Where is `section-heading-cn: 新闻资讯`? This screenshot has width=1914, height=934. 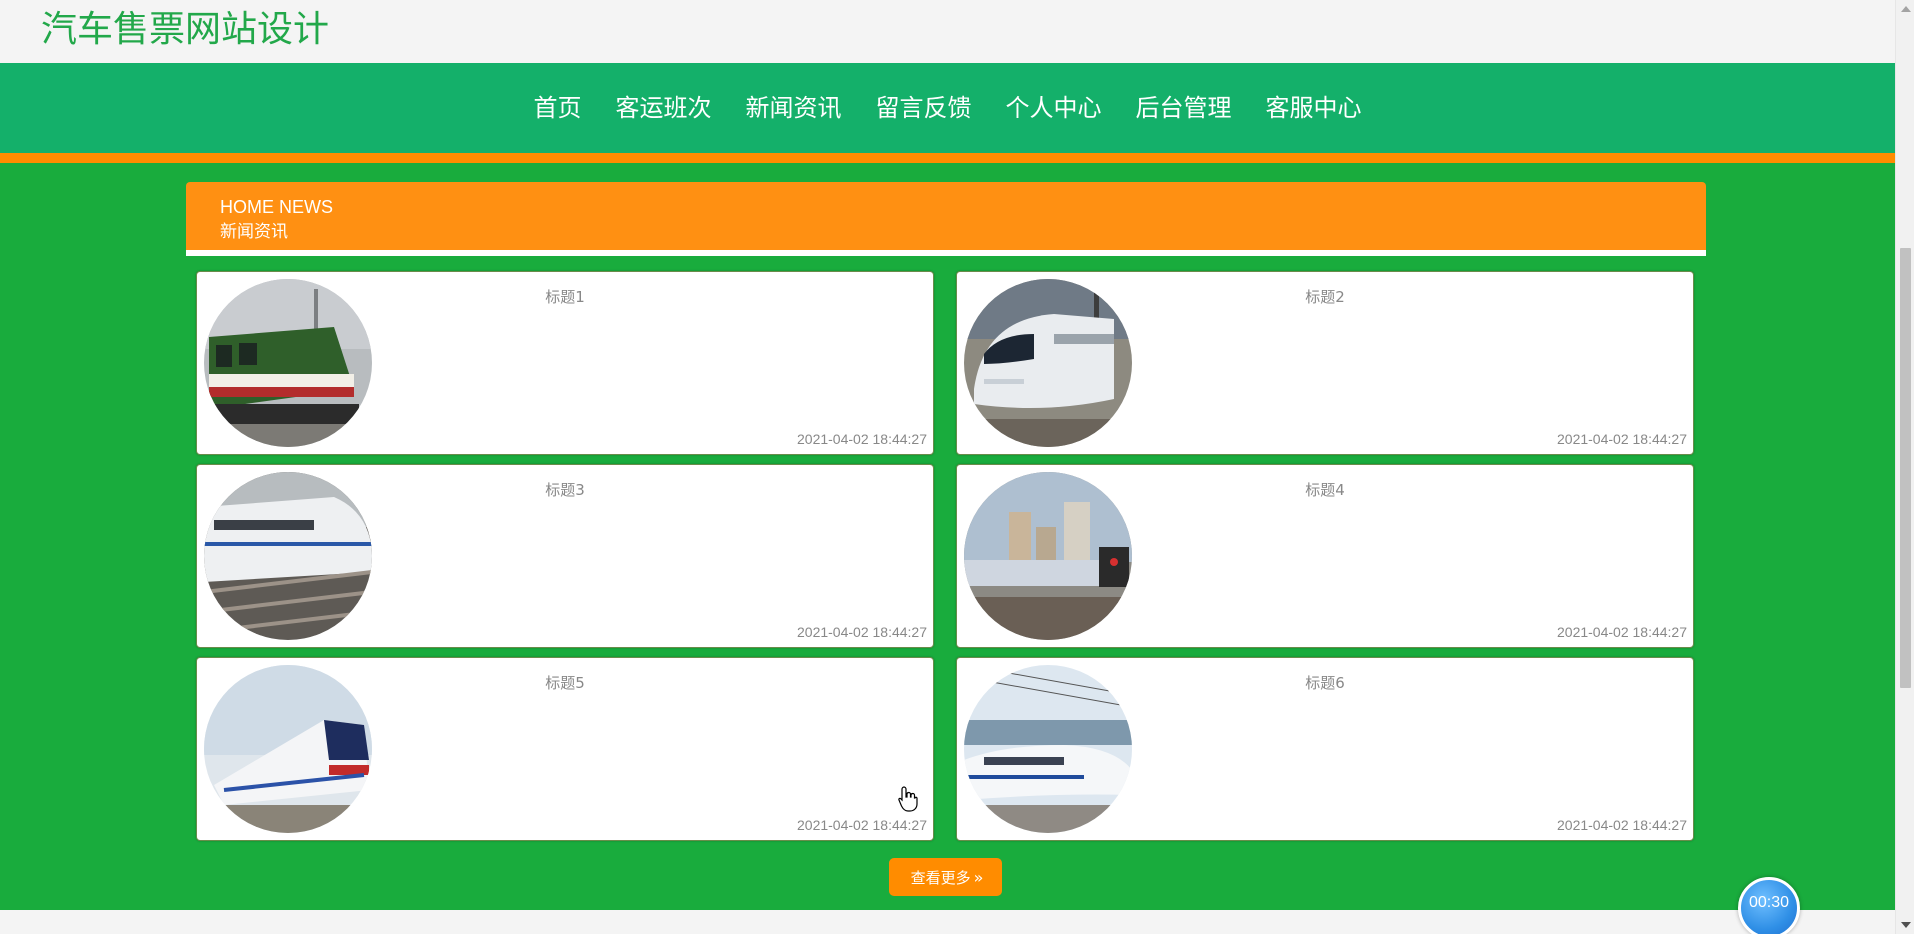
section-heading-cn: 新闻资讯 is located at coordinates (254, 232).